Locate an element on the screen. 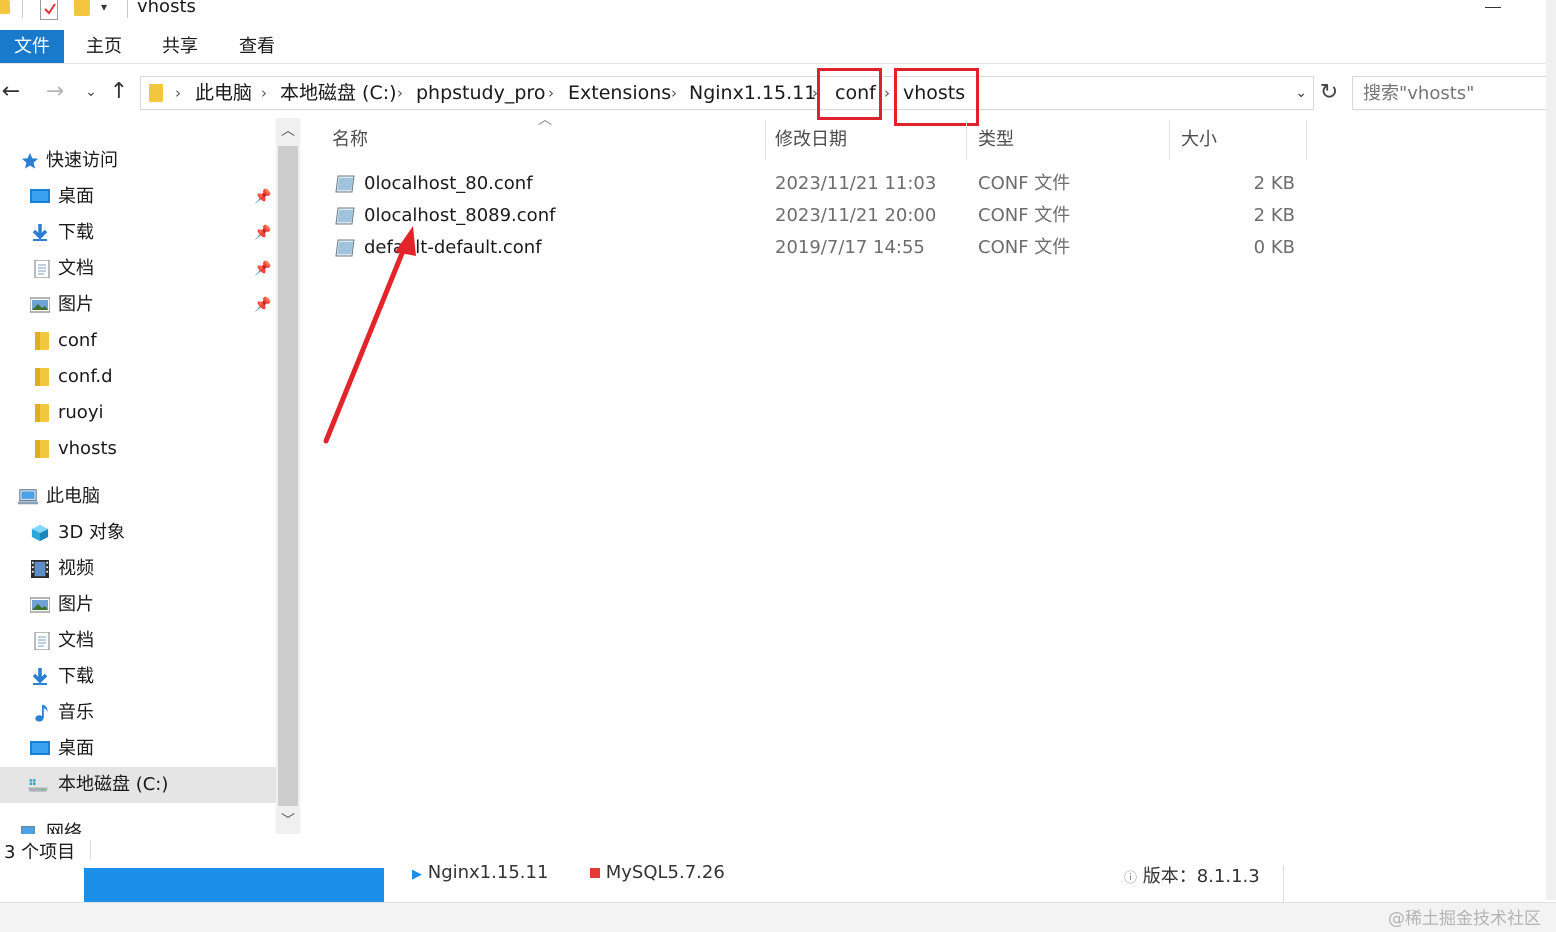 Image resolution: width=1556 pixels, height=932 pixels. nav-item-network: 网络 is located at coordinates (138, 824).